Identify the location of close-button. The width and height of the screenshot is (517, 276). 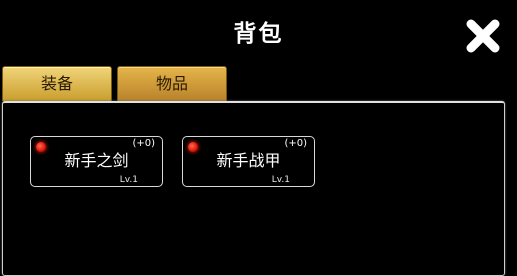
(483, 36).